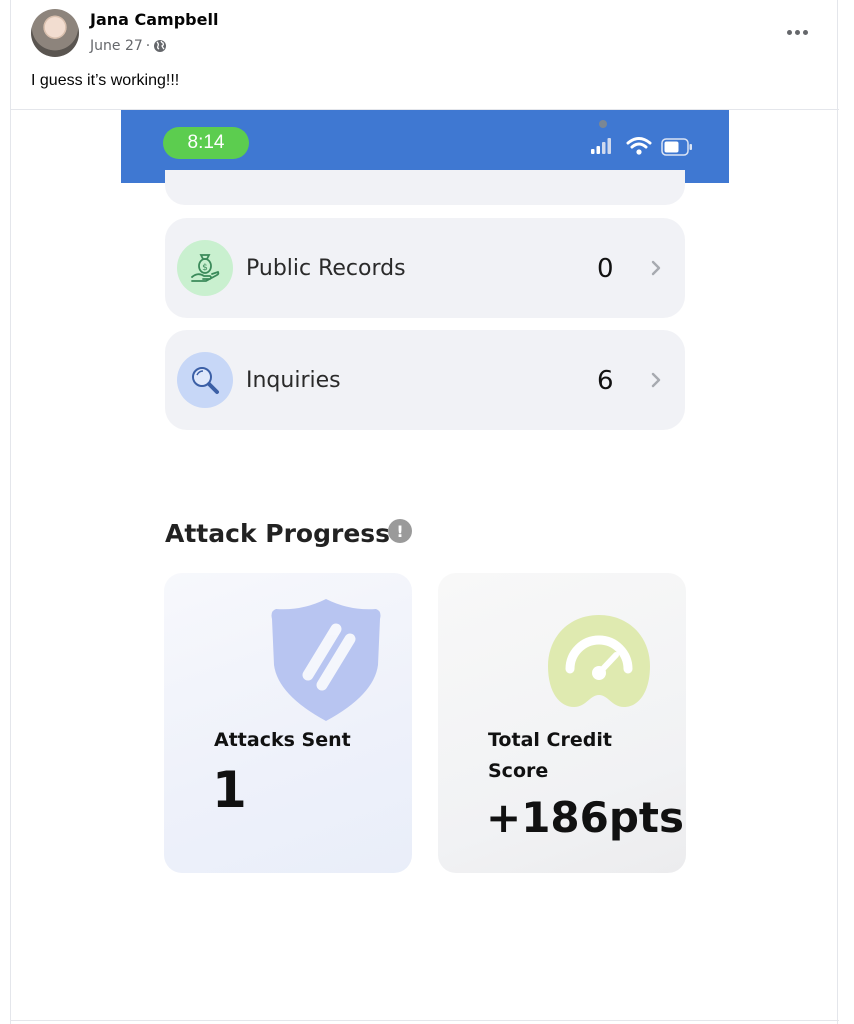 The image size is (854, 1024). What do you see at coordinates (229, 790) in the screenshot?
I see `card-value: 1` at bounding box center [229, 790].